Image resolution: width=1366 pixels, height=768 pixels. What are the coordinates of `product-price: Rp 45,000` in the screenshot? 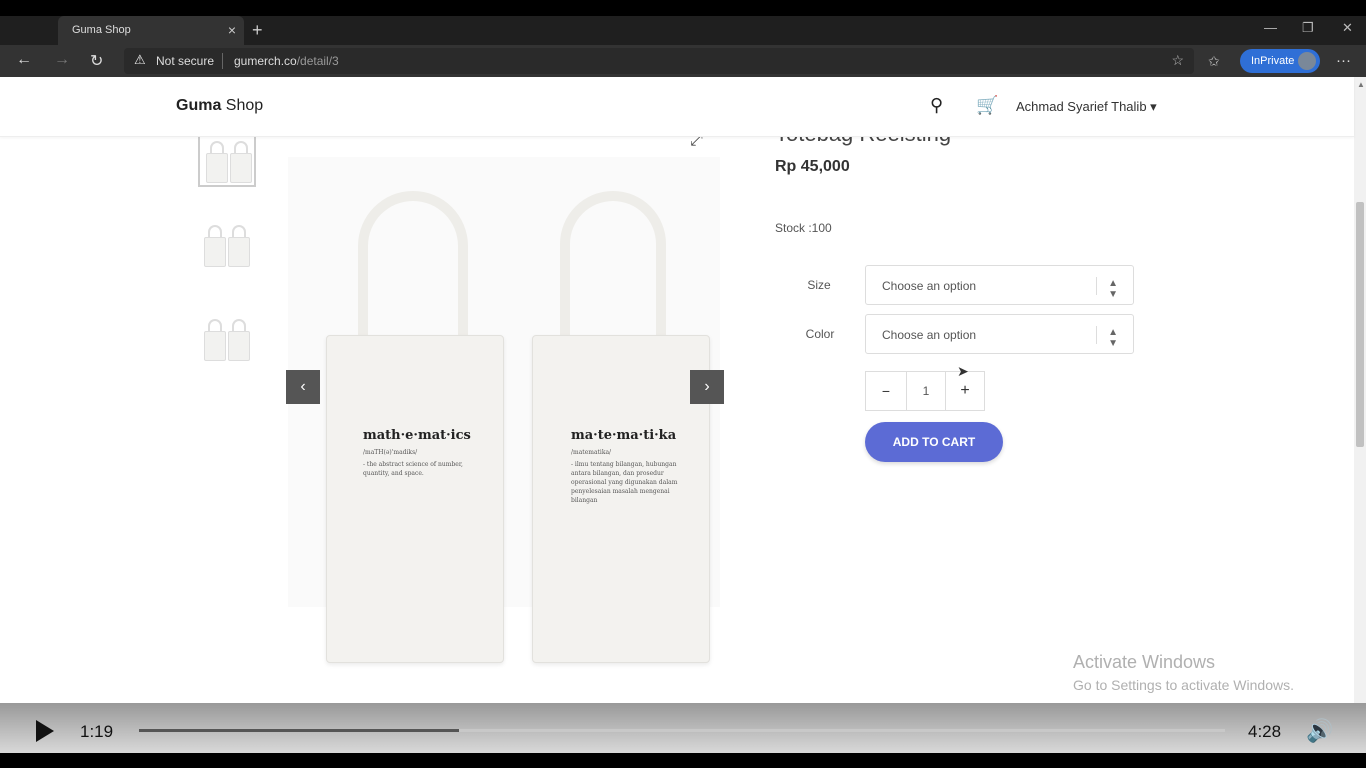 It's located at (812, 166).